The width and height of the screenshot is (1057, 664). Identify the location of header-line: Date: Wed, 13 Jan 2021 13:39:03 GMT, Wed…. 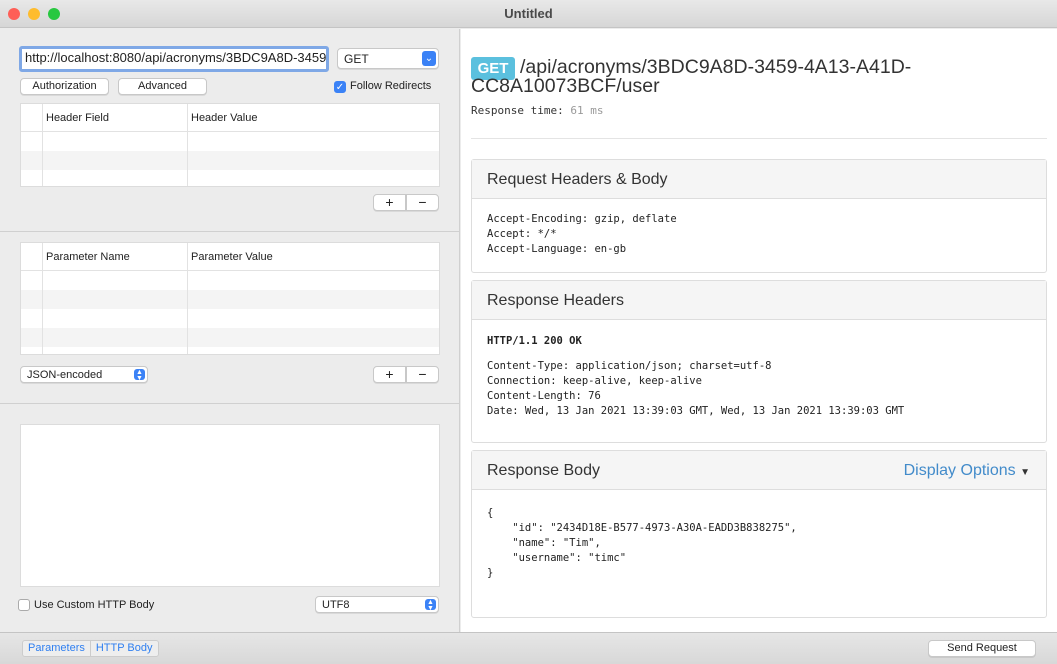
(696, 411).